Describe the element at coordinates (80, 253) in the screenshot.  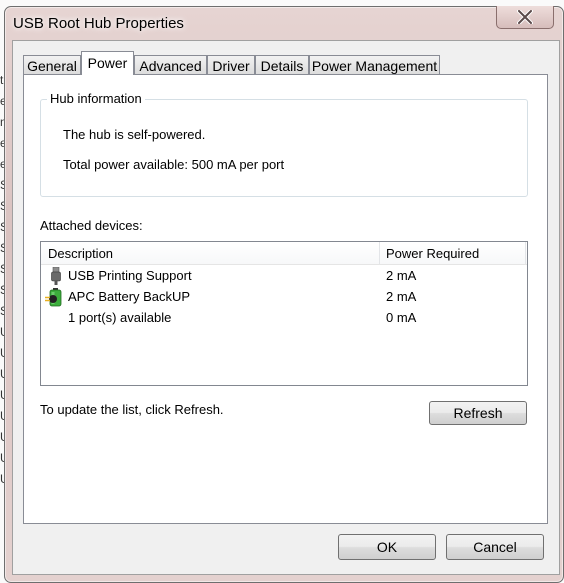
I see `column-header-description: Description` at that location.